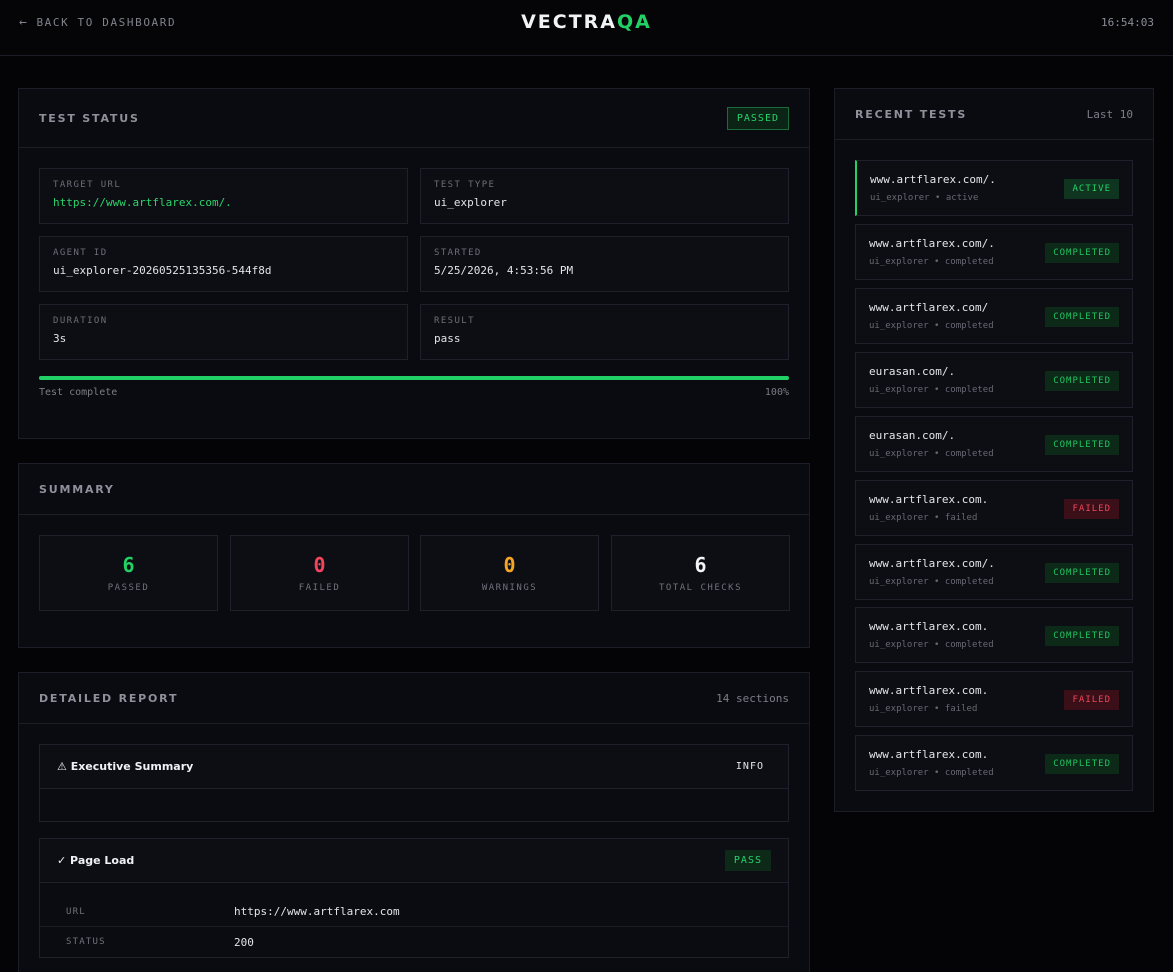  Describe the element at coordinates (317, 911) in the screenshot. I see `row-value: https://www.artflarex.com` at that location.